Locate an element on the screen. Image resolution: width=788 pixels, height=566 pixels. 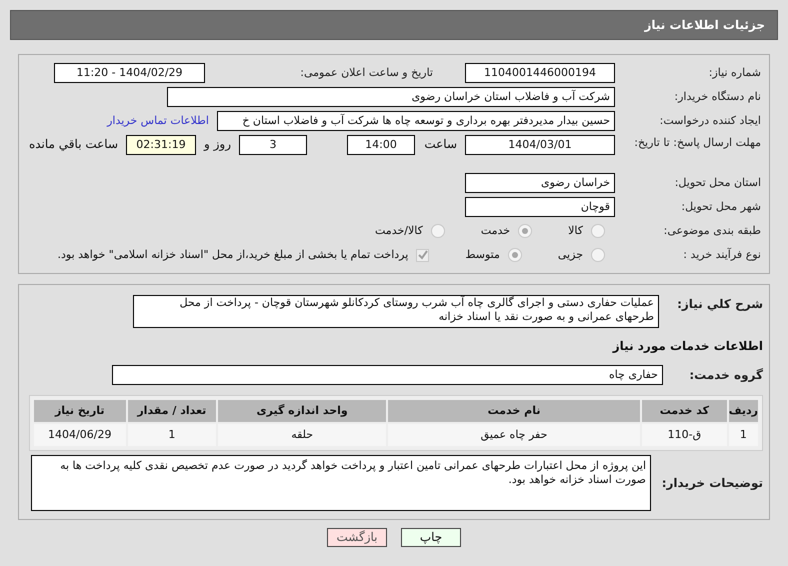
notes-area: این پروژه از محل اعتبارات طرحهای عمرانی تامین اعتبار و پرداخت خواهد گردید در صورت عدم تخصیص نقدی کلیه پرداخت ها به صورت اسناد خزانه خواهد بود. is located at coordinates (341, 483).